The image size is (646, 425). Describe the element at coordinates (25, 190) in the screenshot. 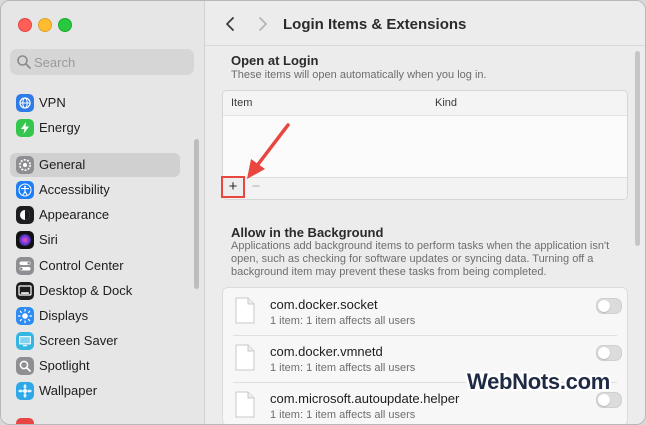

I see `accessibility-icon` at that location.